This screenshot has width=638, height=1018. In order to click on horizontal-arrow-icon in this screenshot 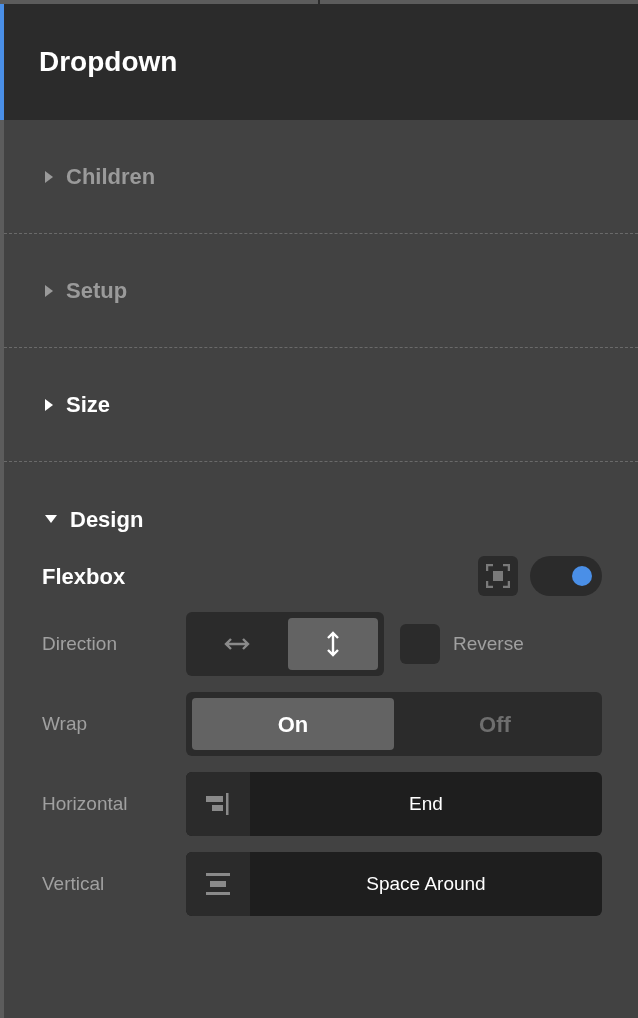, I will do `click(237, 644)`.